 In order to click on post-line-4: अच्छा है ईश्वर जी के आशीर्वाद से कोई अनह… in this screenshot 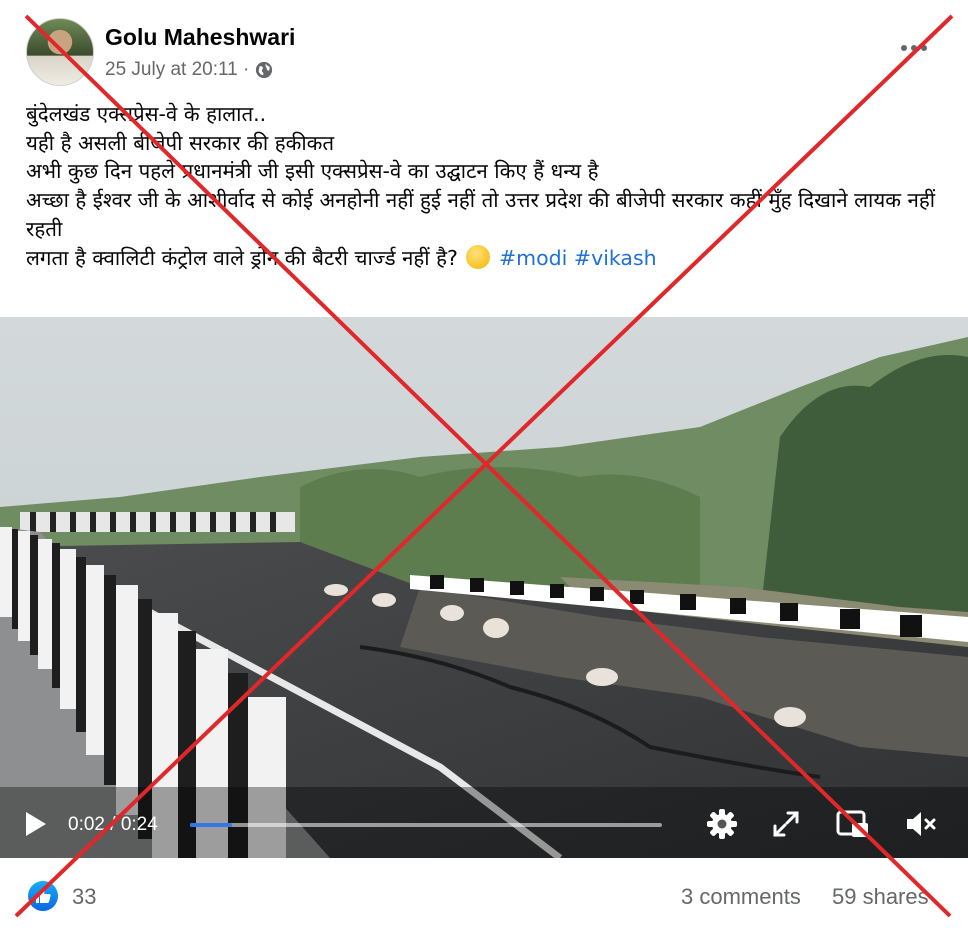, I will do `click(481, 214)`.